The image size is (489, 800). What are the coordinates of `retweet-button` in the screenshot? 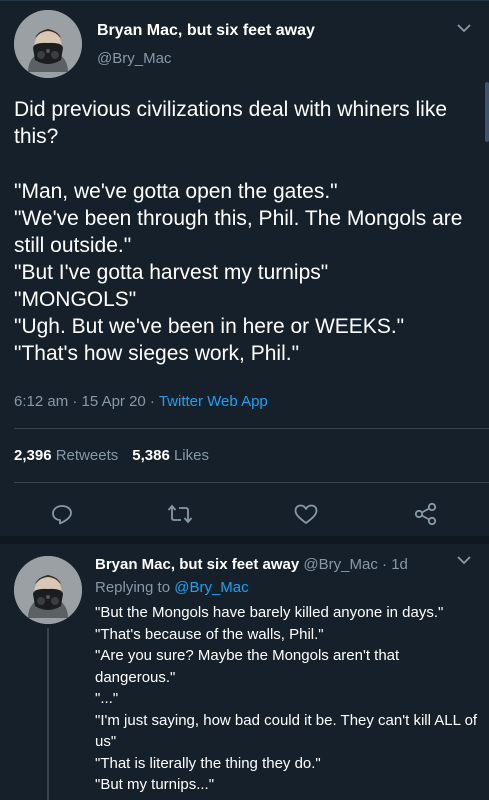 It's located at (180, 514).